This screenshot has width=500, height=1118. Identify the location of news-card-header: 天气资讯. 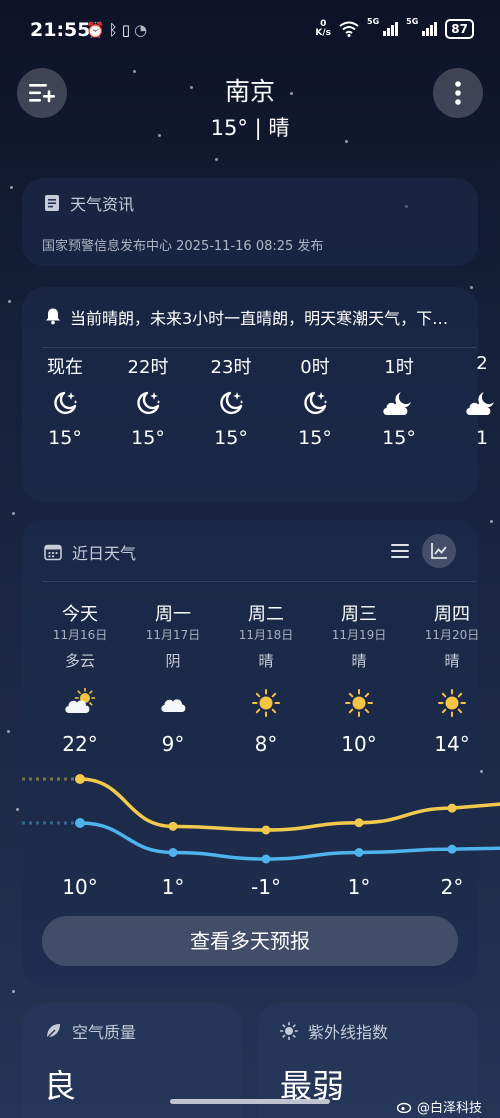
(89, 203).